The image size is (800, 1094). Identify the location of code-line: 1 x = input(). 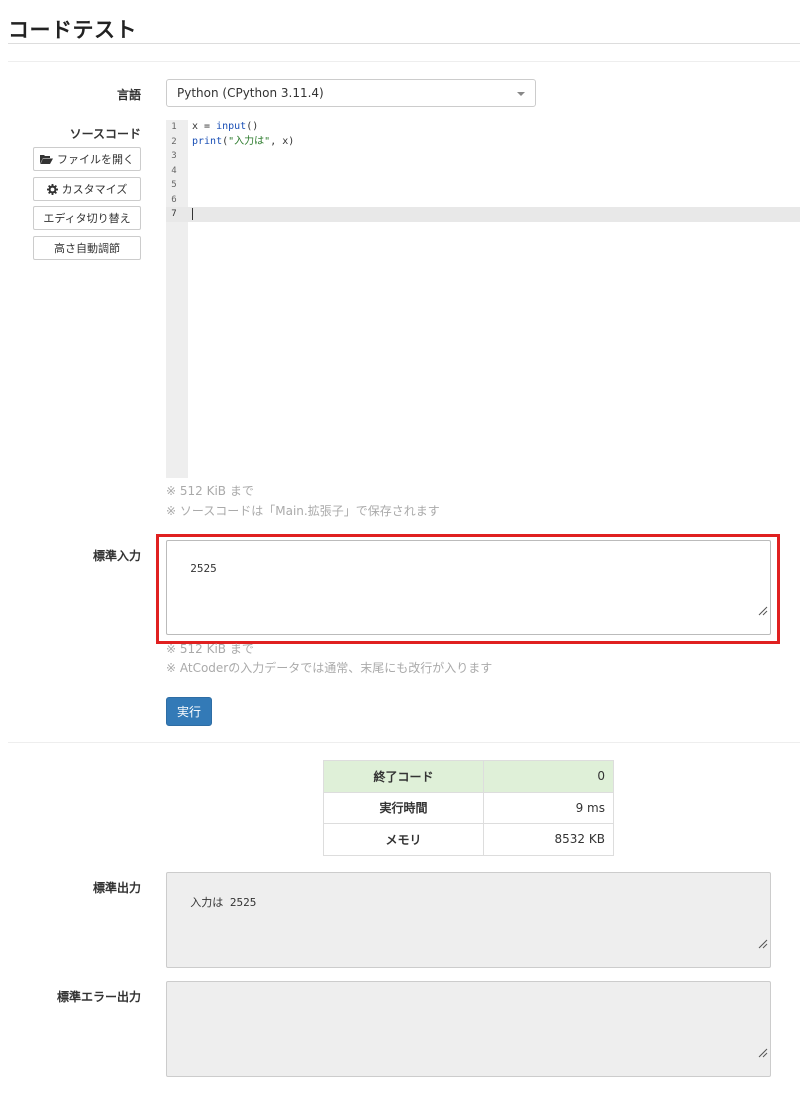
(483, 127).